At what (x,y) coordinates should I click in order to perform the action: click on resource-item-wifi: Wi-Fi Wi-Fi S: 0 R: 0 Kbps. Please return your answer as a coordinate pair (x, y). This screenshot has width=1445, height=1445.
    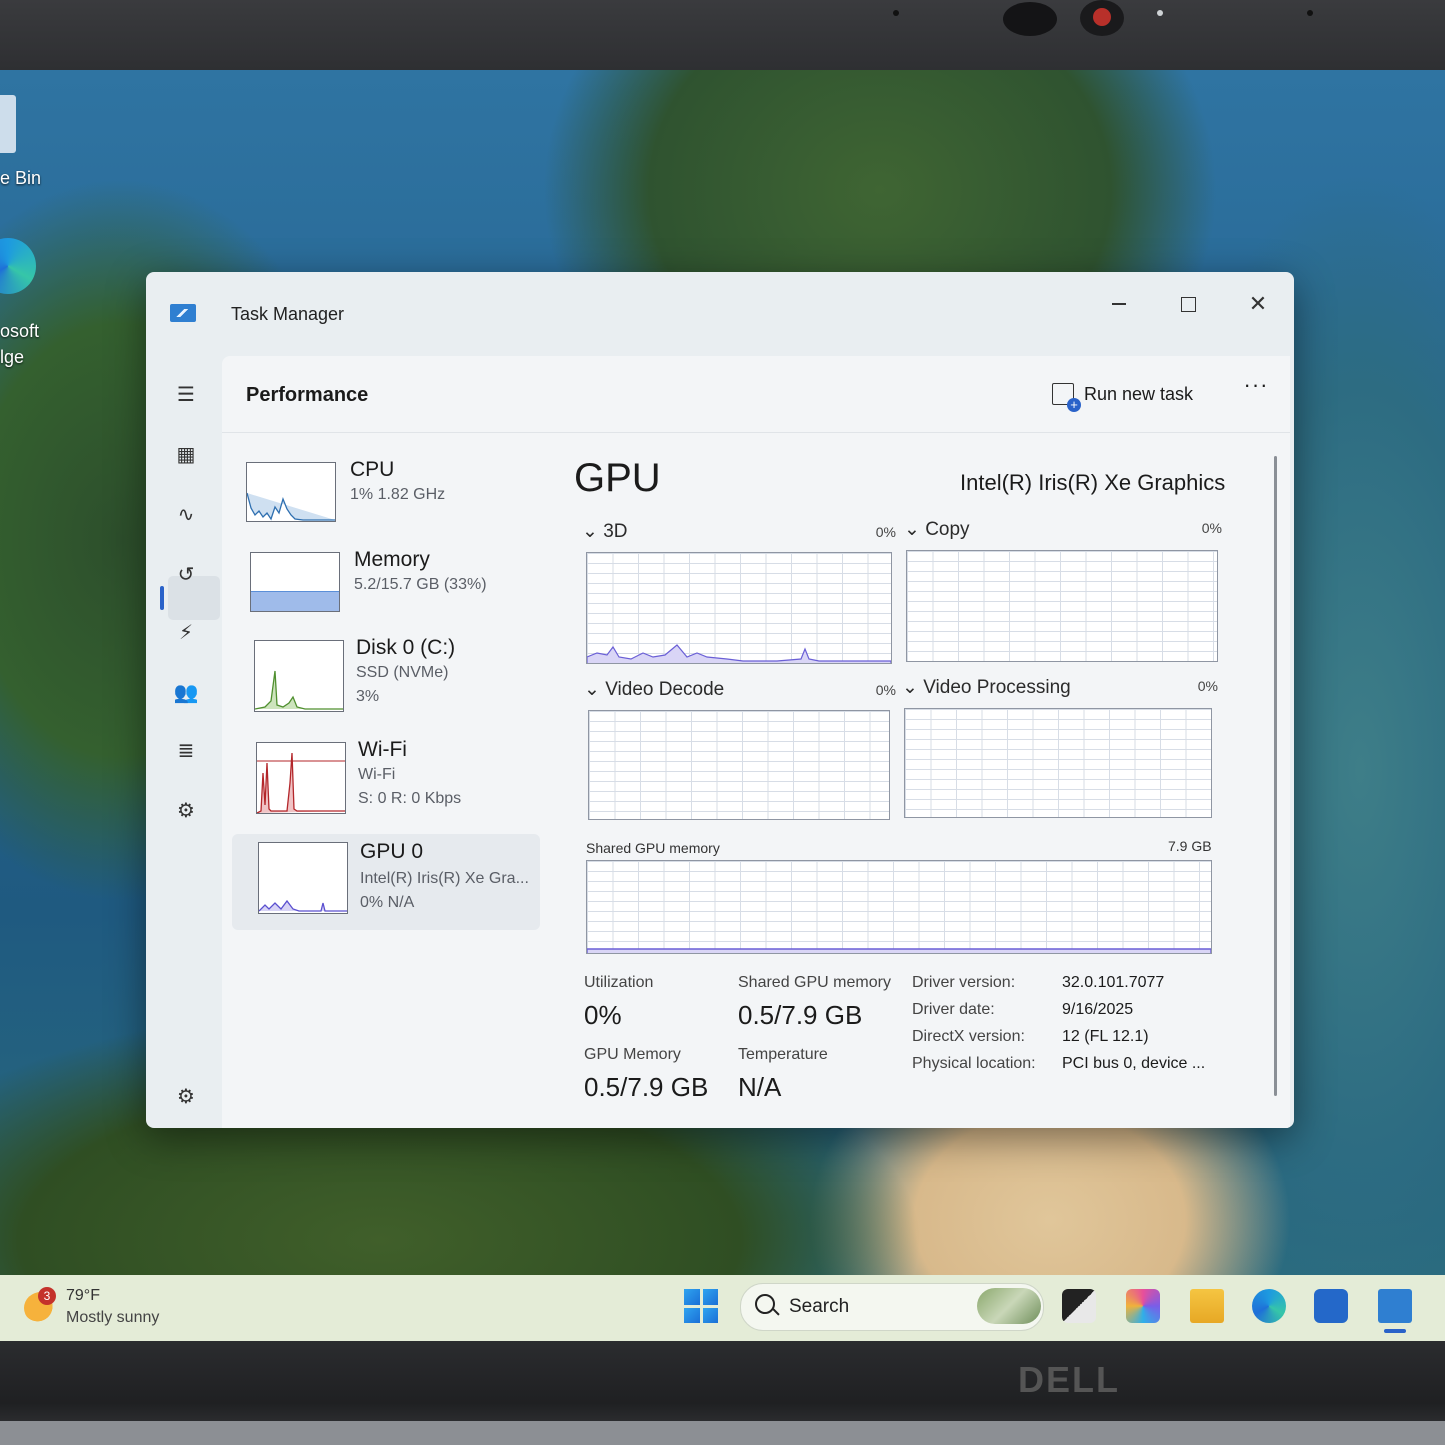
    Looking at the image, I should click on (386, 779).